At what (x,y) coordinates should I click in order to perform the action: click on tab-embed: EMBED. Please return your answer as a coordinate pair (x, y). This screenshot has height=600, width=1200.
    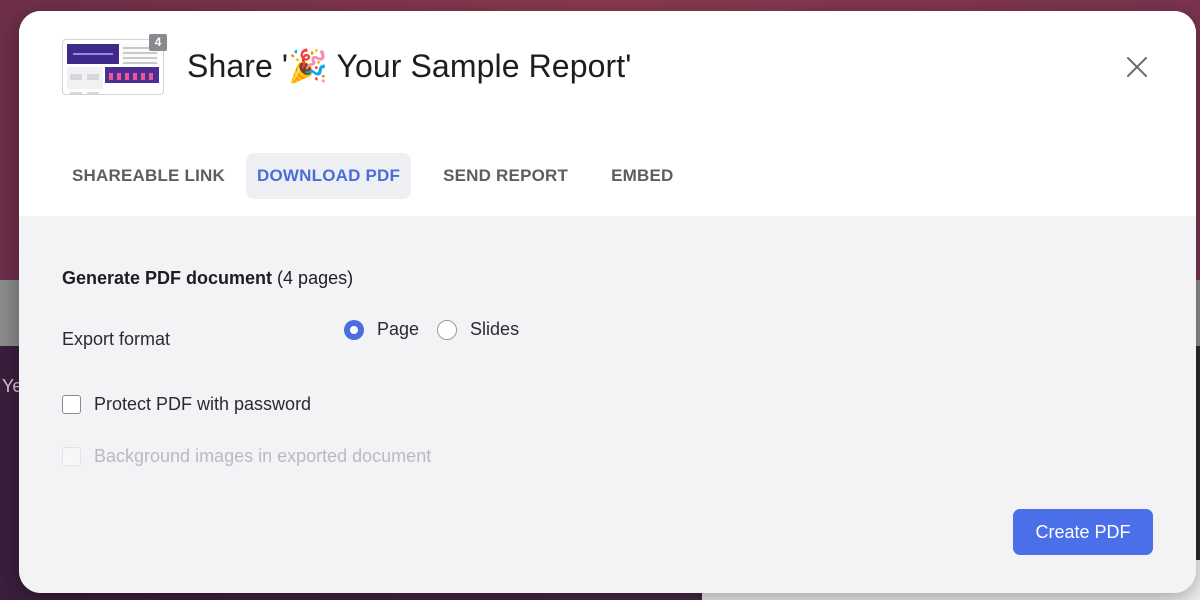
    Looking at the image, I should click on (642, 176).